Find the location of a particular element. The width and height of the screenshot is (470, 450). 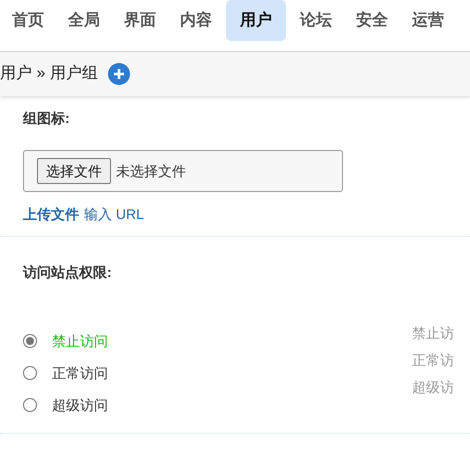

radio-label: 超级访问 is located at coordinates (80, 405).